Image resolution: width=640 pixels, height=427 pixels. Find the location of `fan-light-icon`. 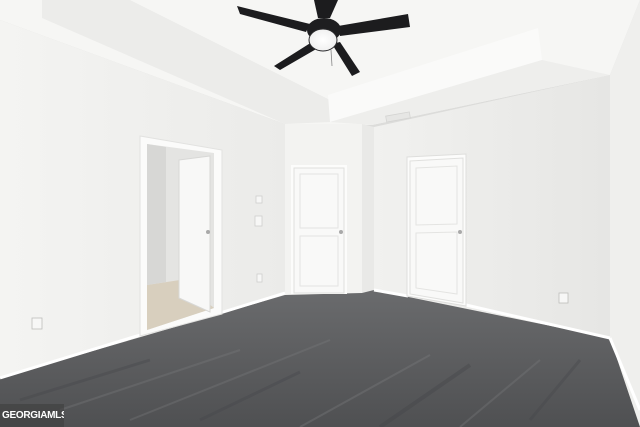

fan-light-icon is located at coordinates (323, 40).